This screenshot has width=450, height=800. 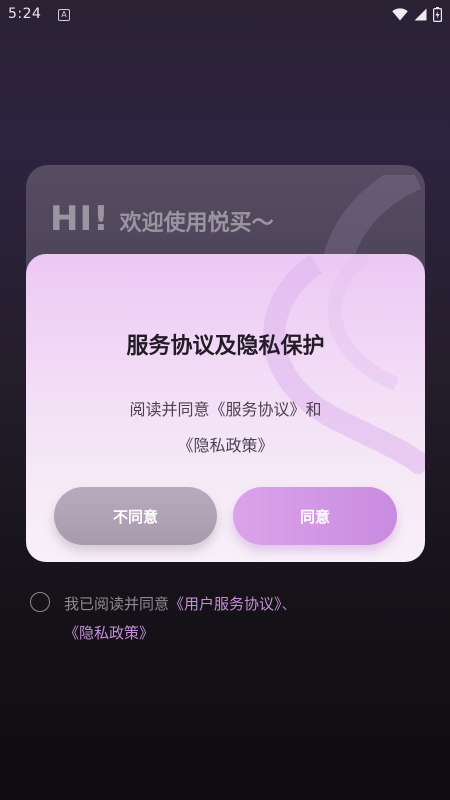 I want to click on status-icons, so click(x=417, y=14).